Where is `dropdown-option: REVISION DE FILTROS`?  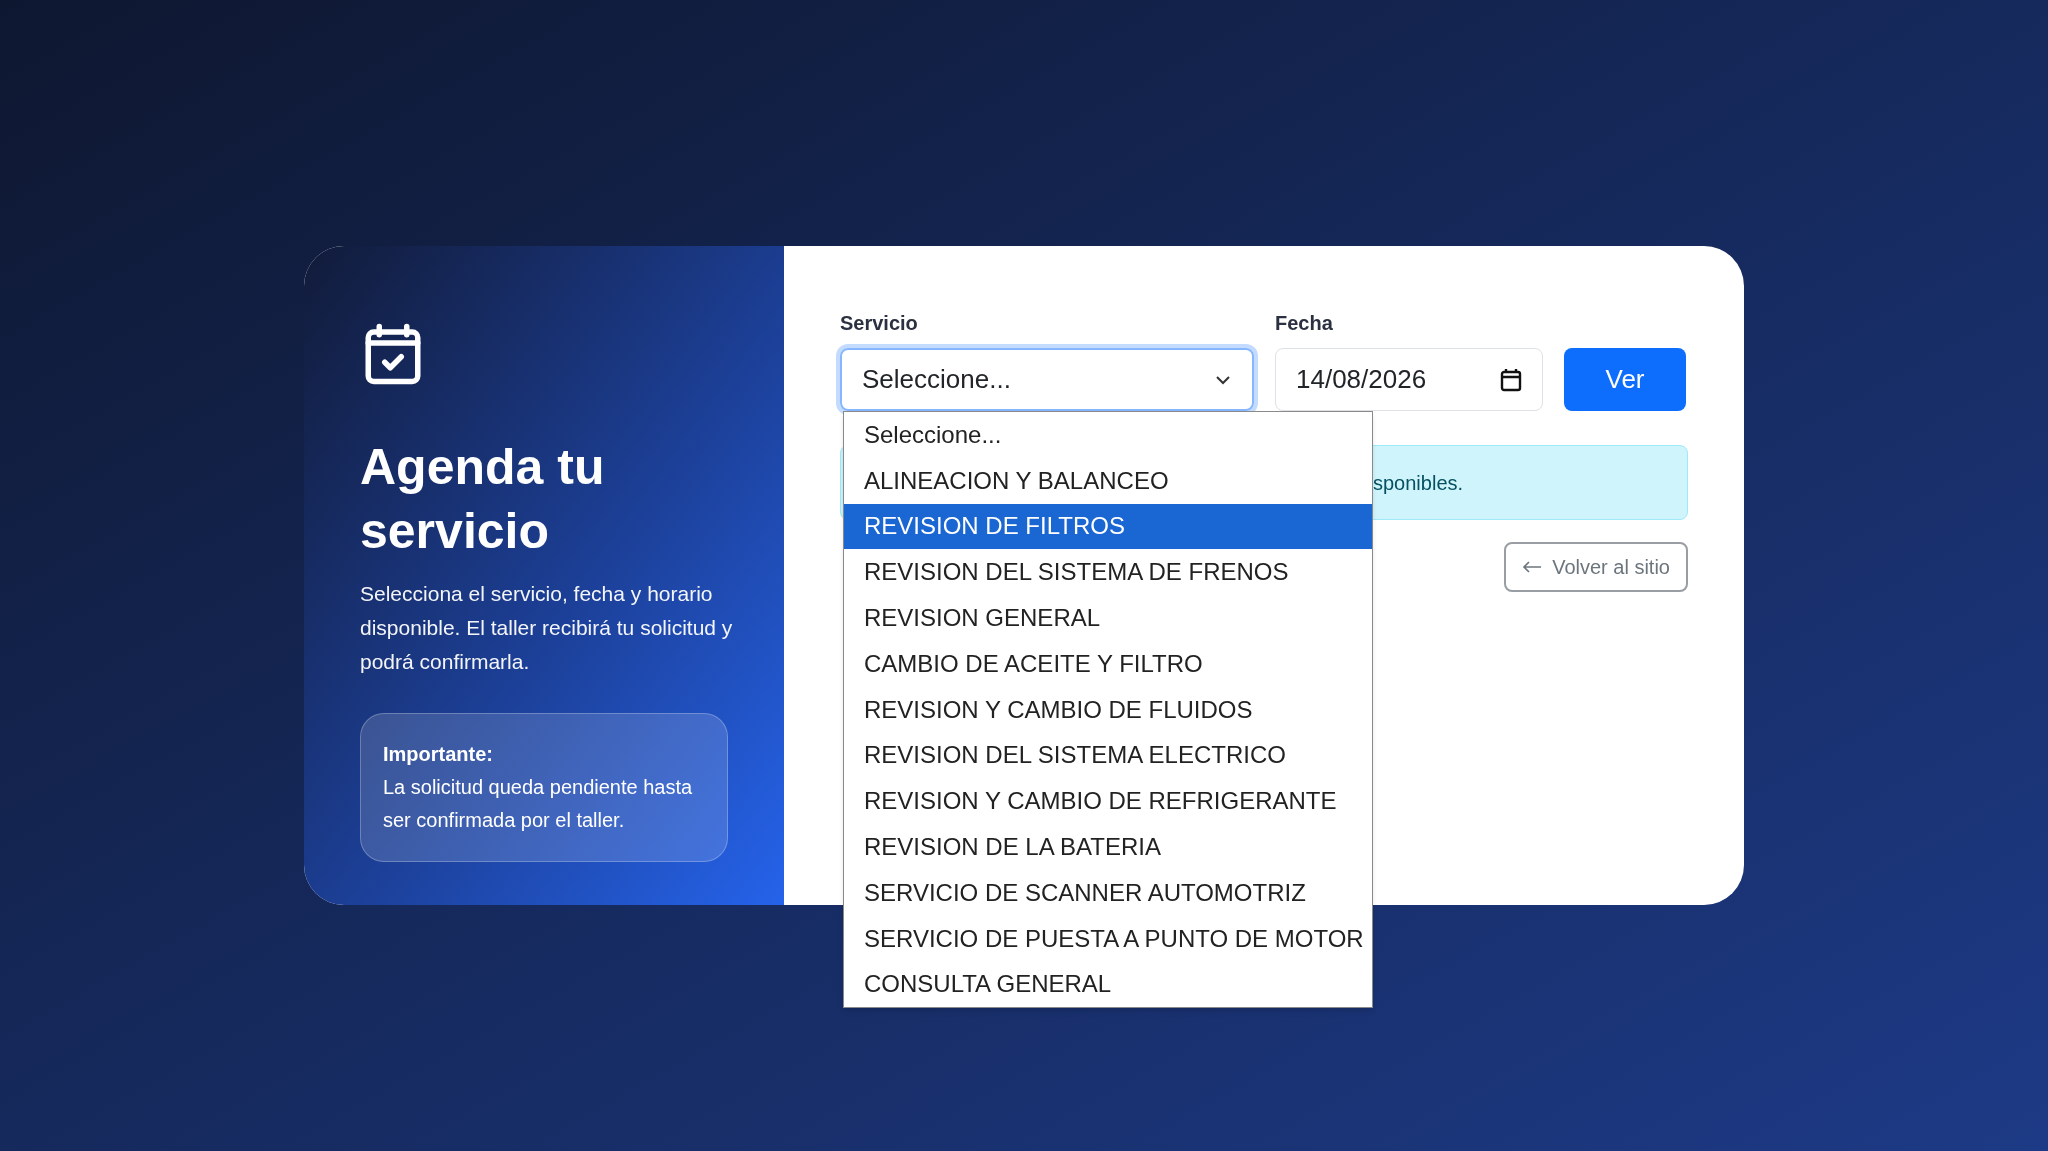 dropdown-option: REVISION DE FILTROS is located at coordinates (1108, 526).